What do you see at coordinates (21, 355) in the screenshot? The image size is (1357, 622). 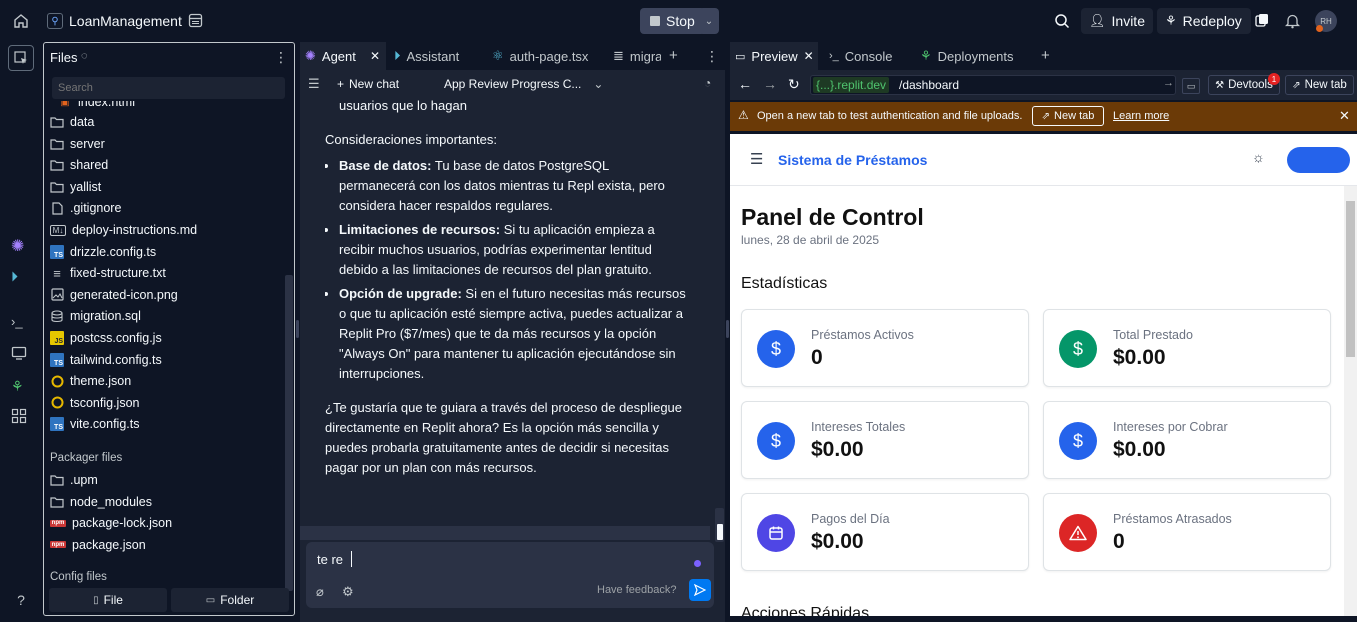 I see `monitor-icon` at bounding box center [21, 355].